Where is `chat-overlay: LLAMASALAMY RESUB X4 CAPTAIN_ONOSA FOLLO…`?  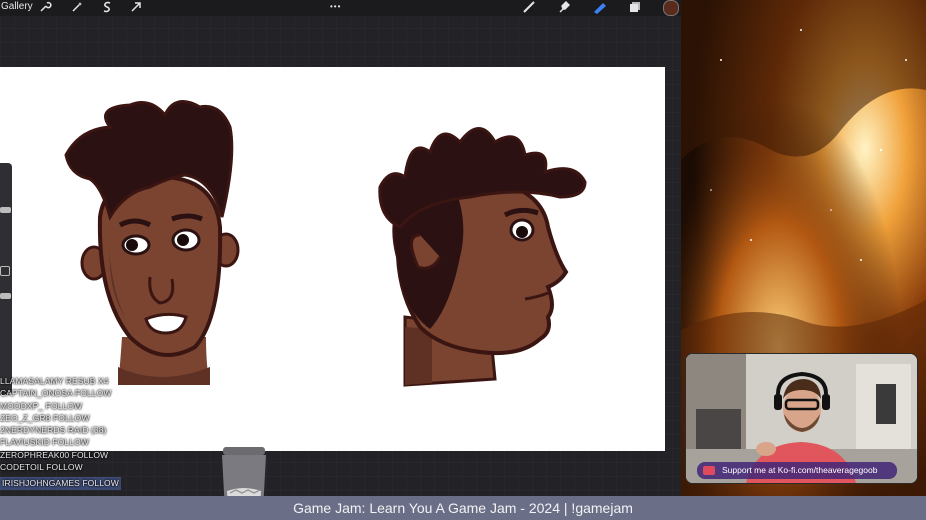 chat-overlay: LLAMASALAMY RESUB X4 CAPTAIN_ONOSA FOLLO… is located at coordinates (60, 433).